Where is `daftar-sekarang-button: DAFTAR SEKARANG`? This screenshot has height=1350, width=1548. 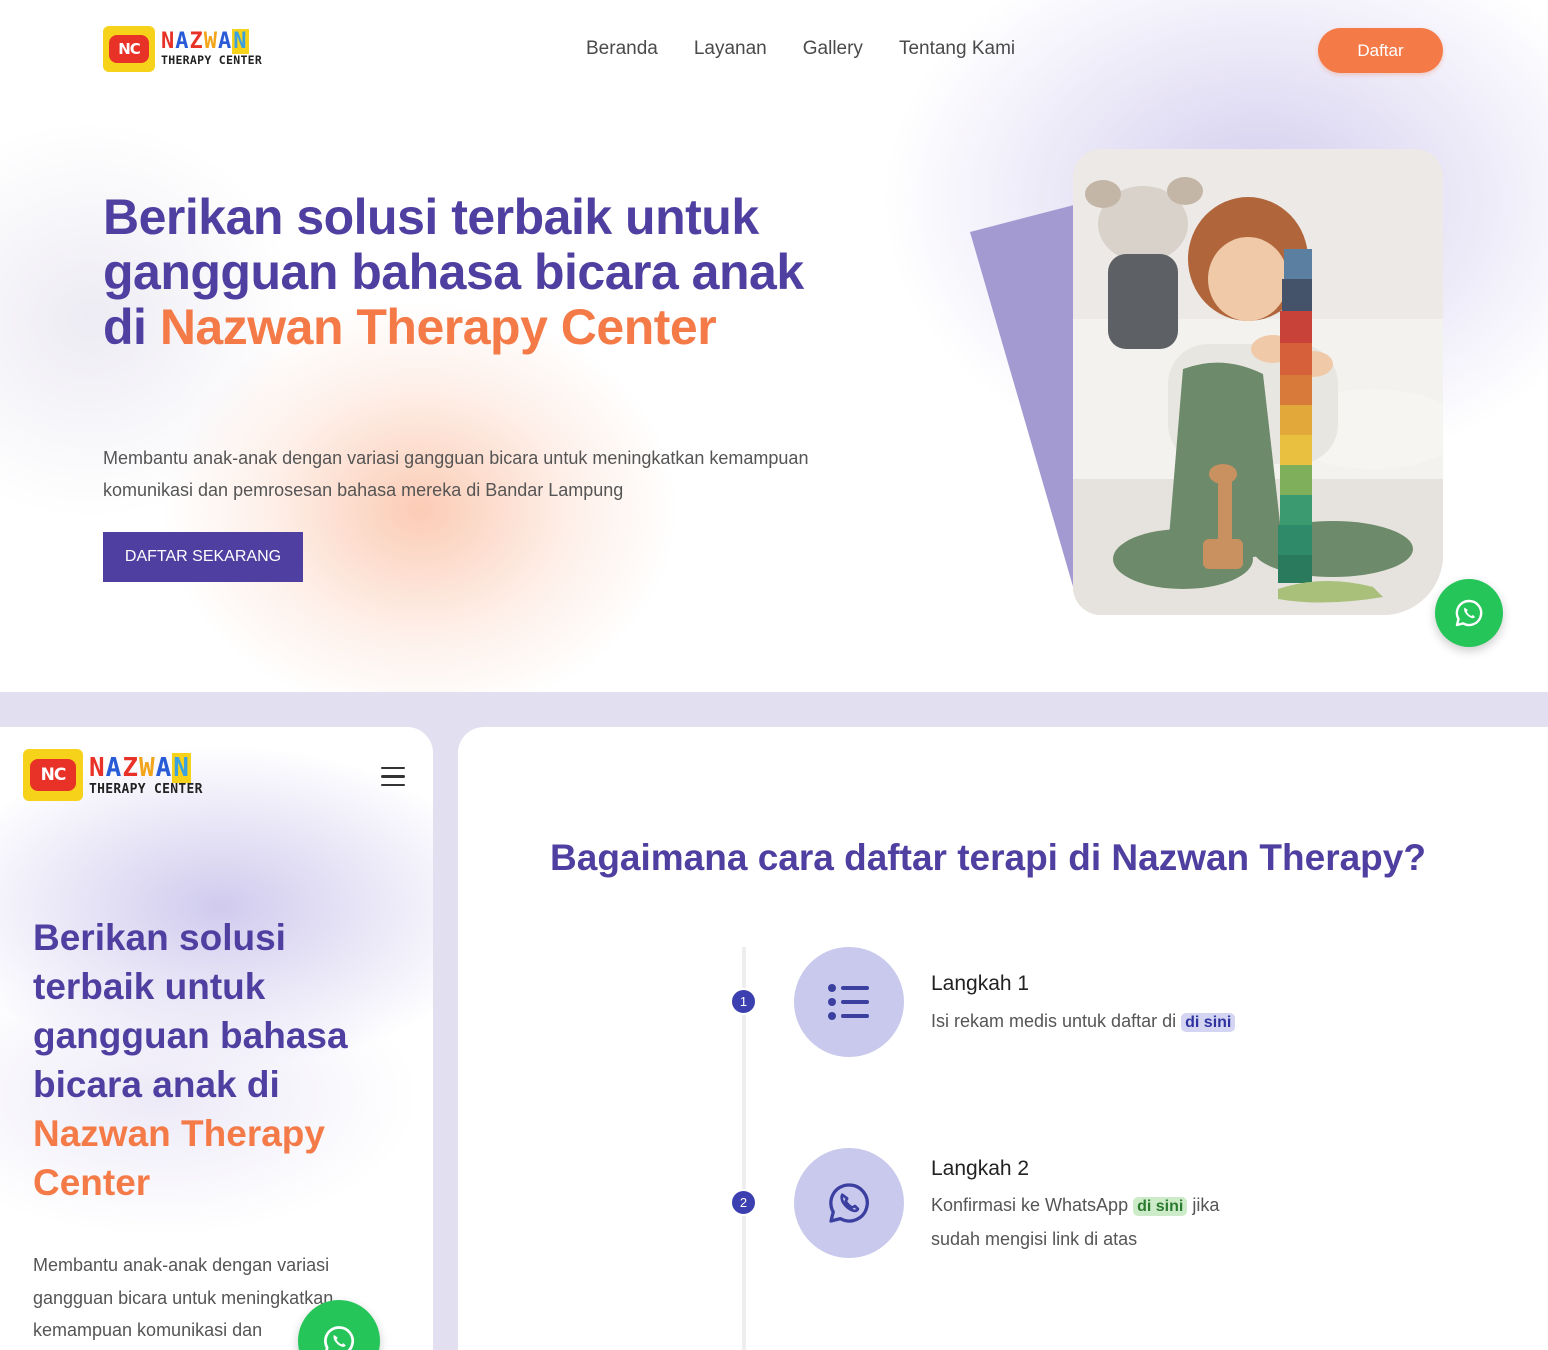
daftar-sekarang-button: DAFTAR SEKARANG is located at coordinates (203, 557).